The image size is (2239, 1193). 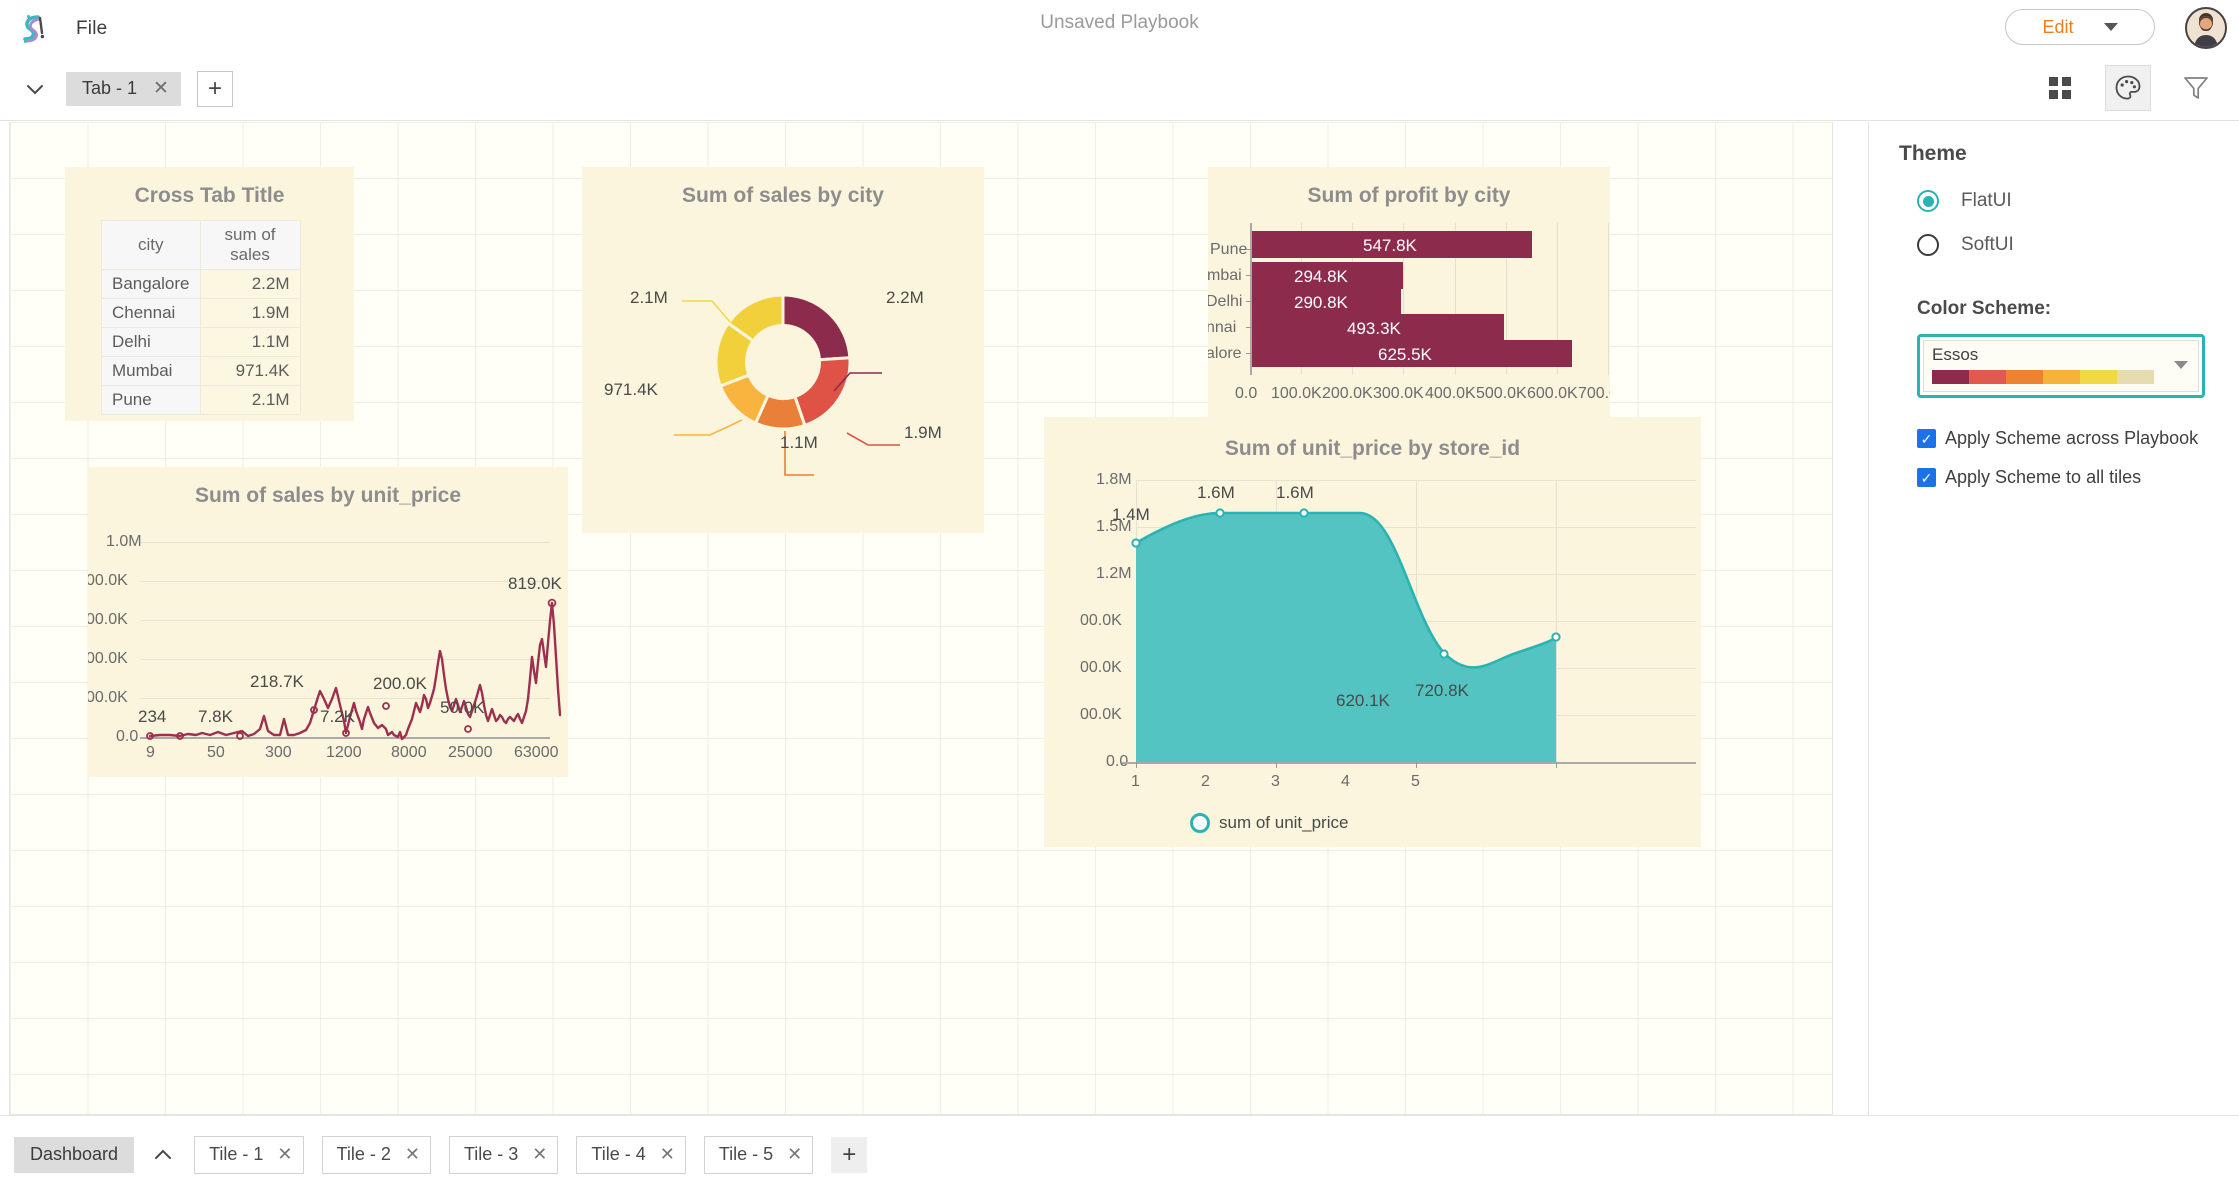 I want to click on theme-option-label: SoftUI, so click(x=1987, y=244).